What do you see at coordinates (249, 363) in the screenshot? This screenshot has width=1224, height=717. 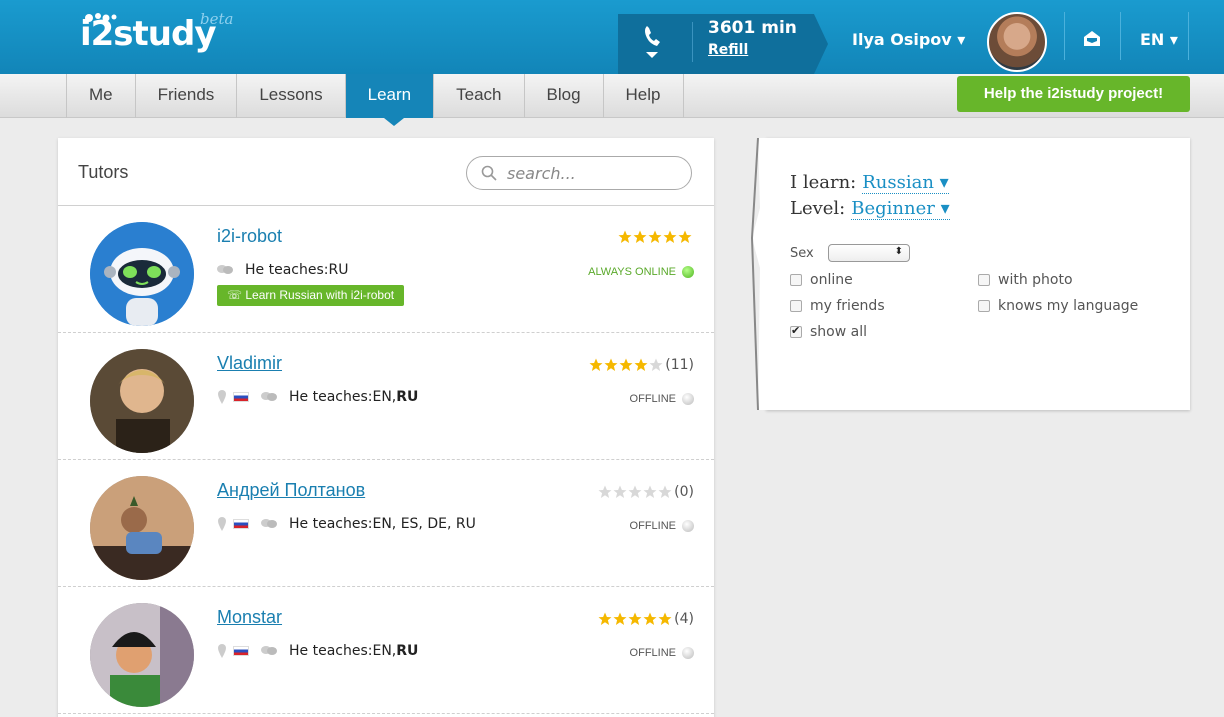 I see `tutor-name: Vladimir` at bounding box center [249, 363].